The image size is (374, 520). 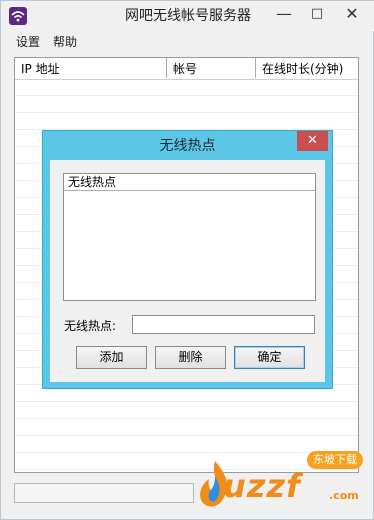 I want to click on status-bar, so click(x=104, y=493).